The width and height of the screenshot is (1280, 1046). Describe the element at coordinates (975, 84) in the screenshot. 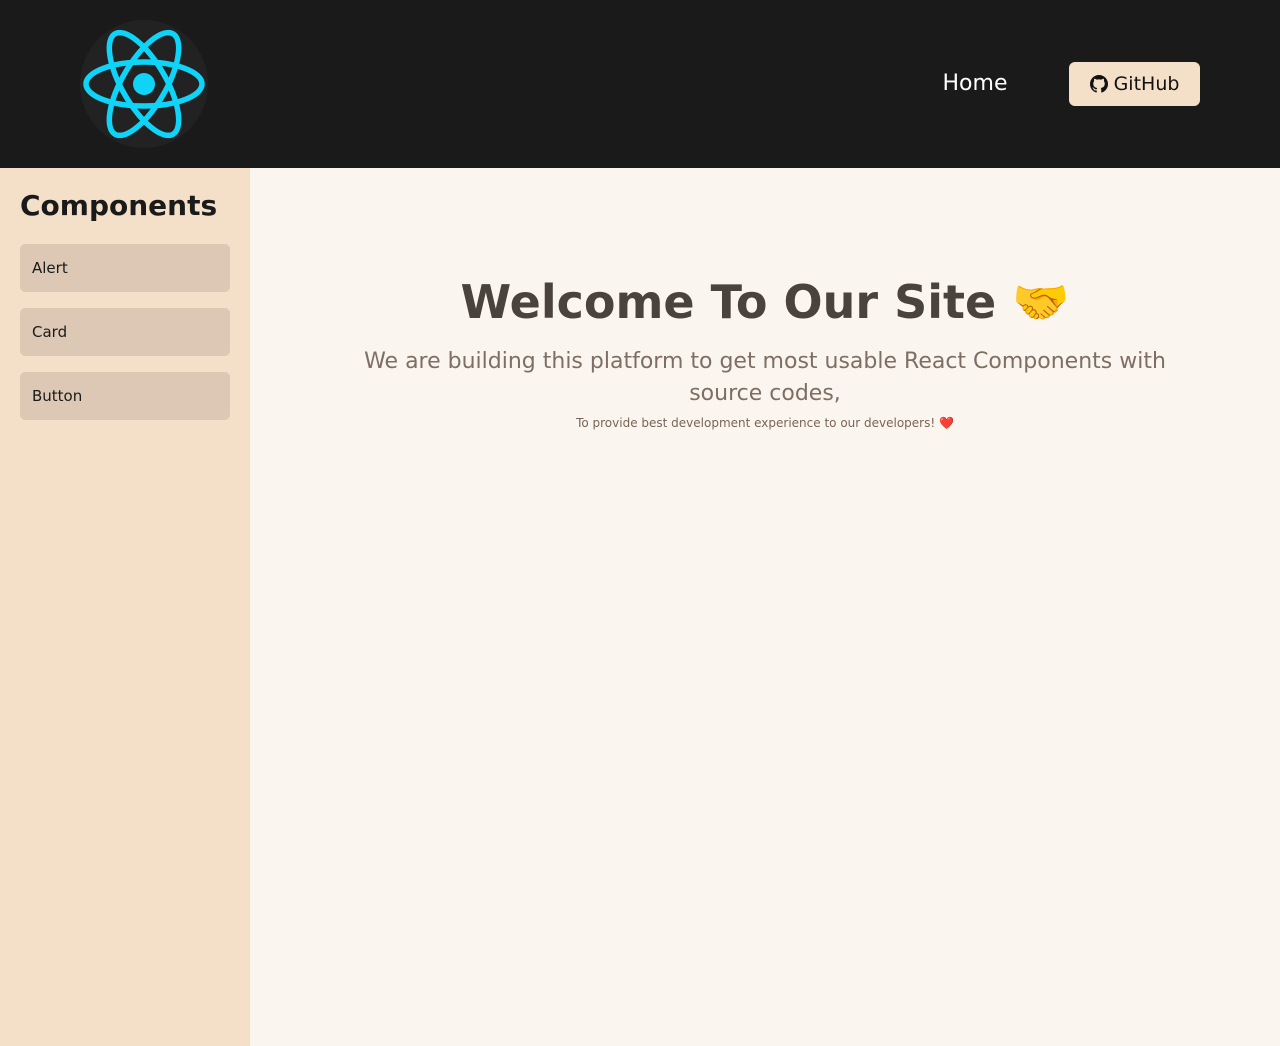

I see `nav-home-link: Home` at that location.